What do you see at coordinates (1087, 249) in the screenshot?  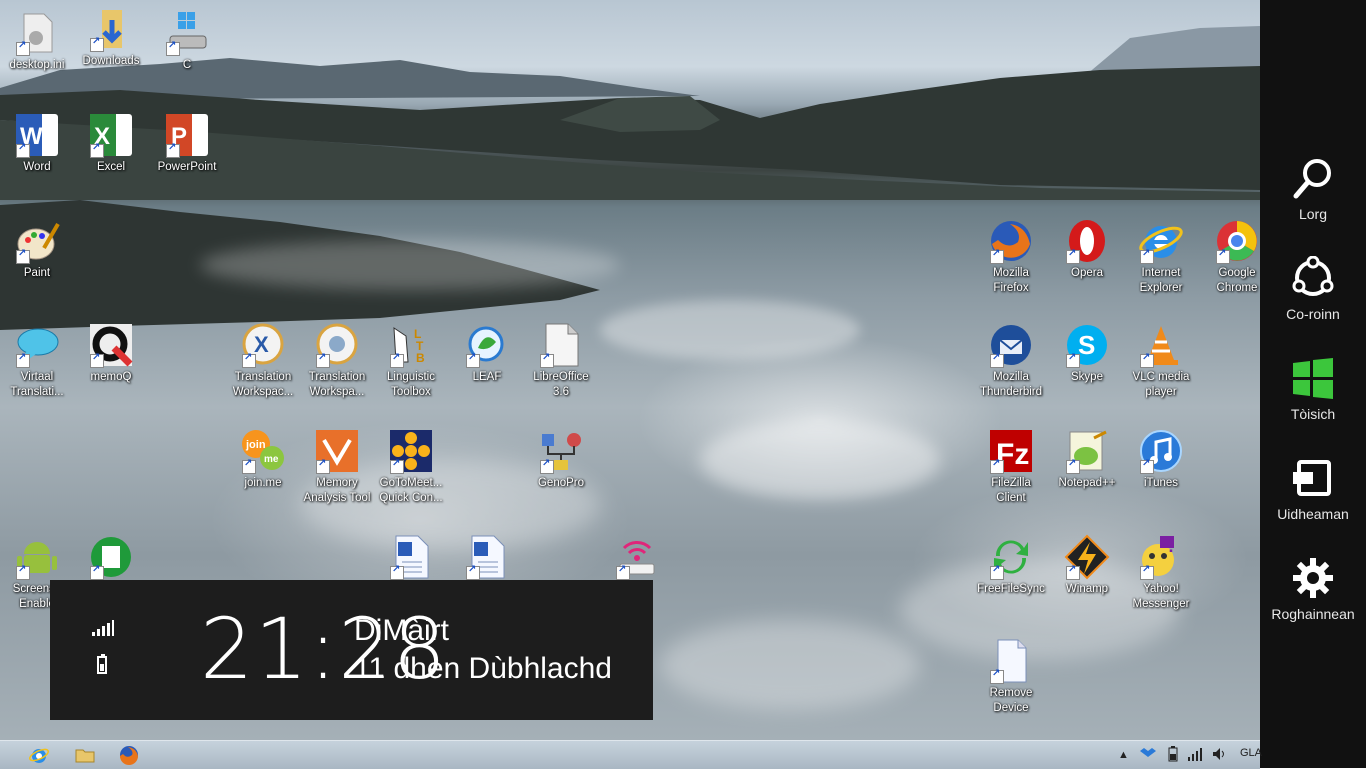 I see `desktop-icon-opera: Opera` at bounding box center [1087, 249].